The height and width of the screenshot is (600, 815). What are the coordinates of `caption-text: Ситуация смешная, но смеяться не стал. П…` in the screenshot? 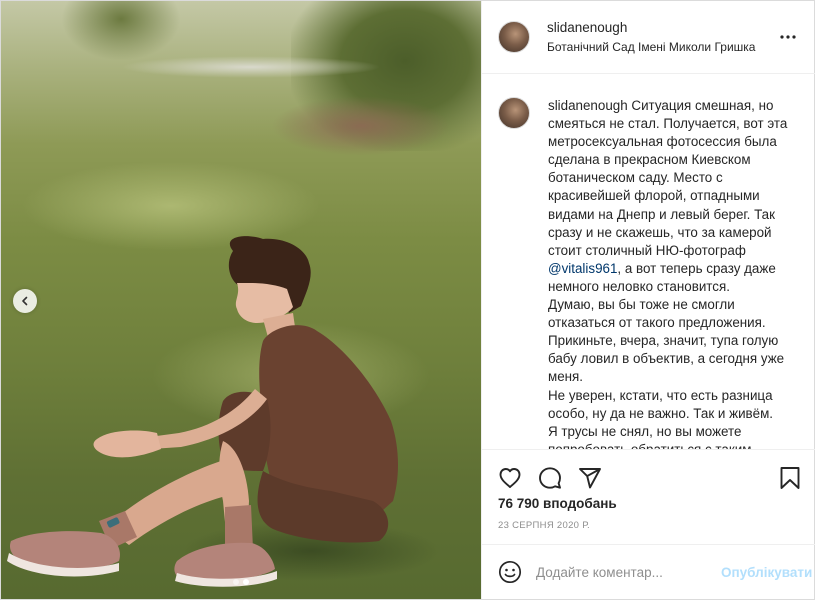 It's located at (668, 178).